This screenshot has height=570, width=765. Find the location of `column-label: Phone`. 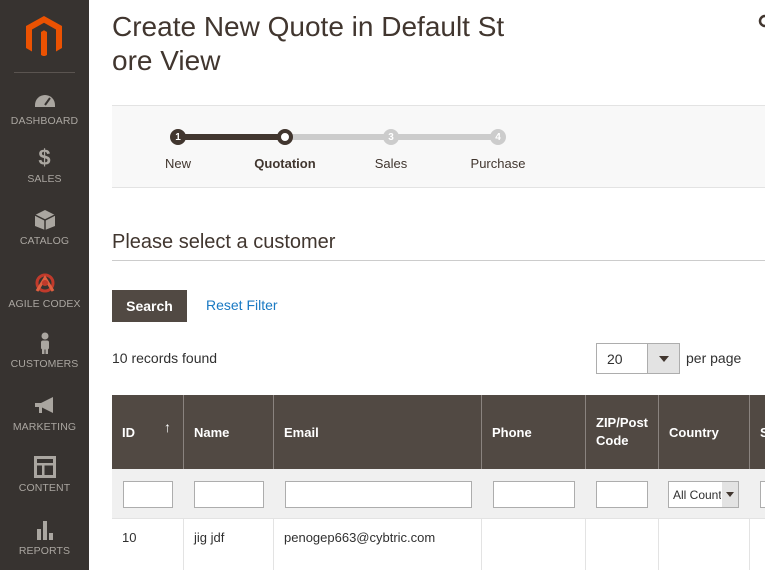

column-label: Phone is located at coordinates (512, 432).